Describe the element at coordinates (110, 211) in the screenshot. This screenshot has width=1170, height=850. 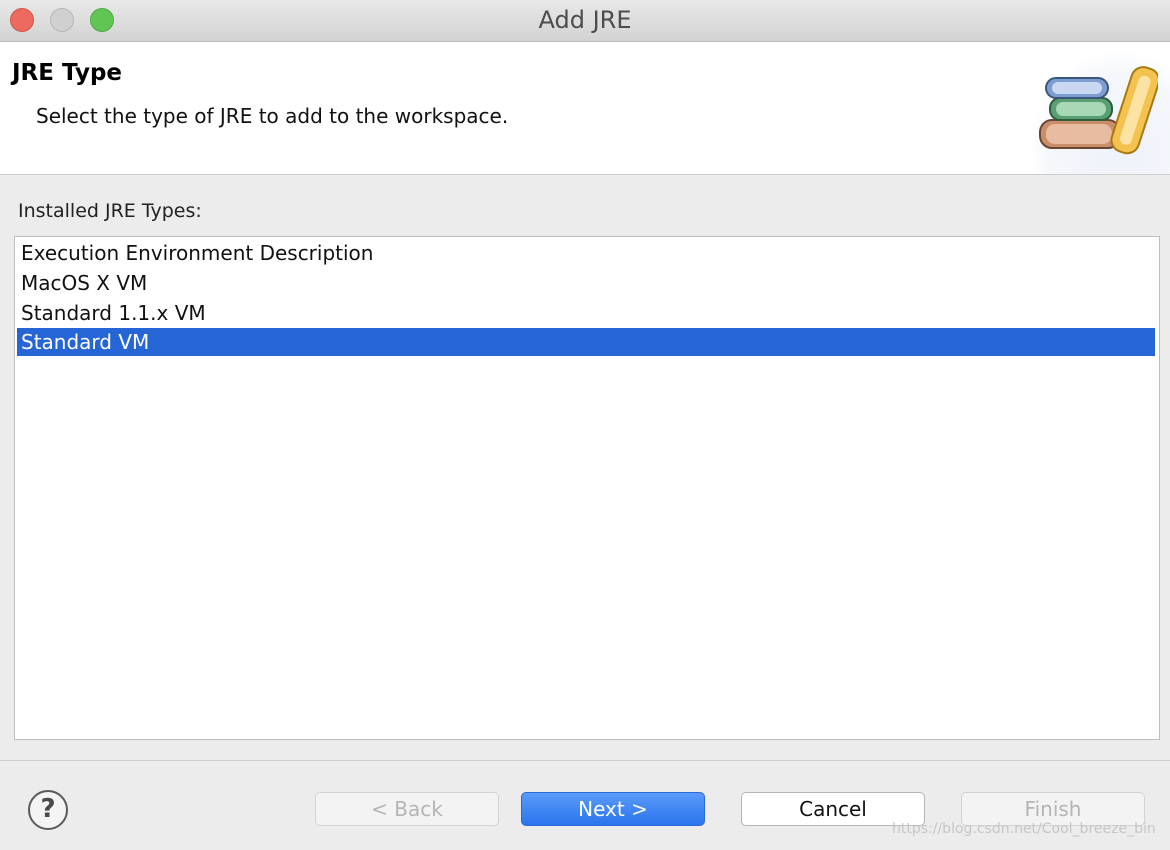
I see `installed-jre-types-label: Installed JRE Types:` at that location.